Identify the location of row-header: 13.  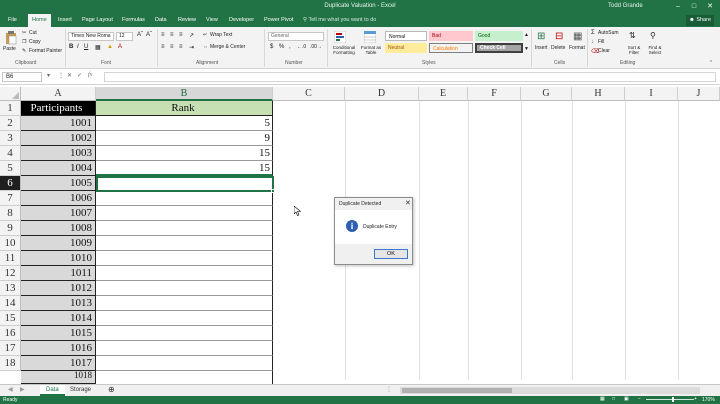
(10, 288).